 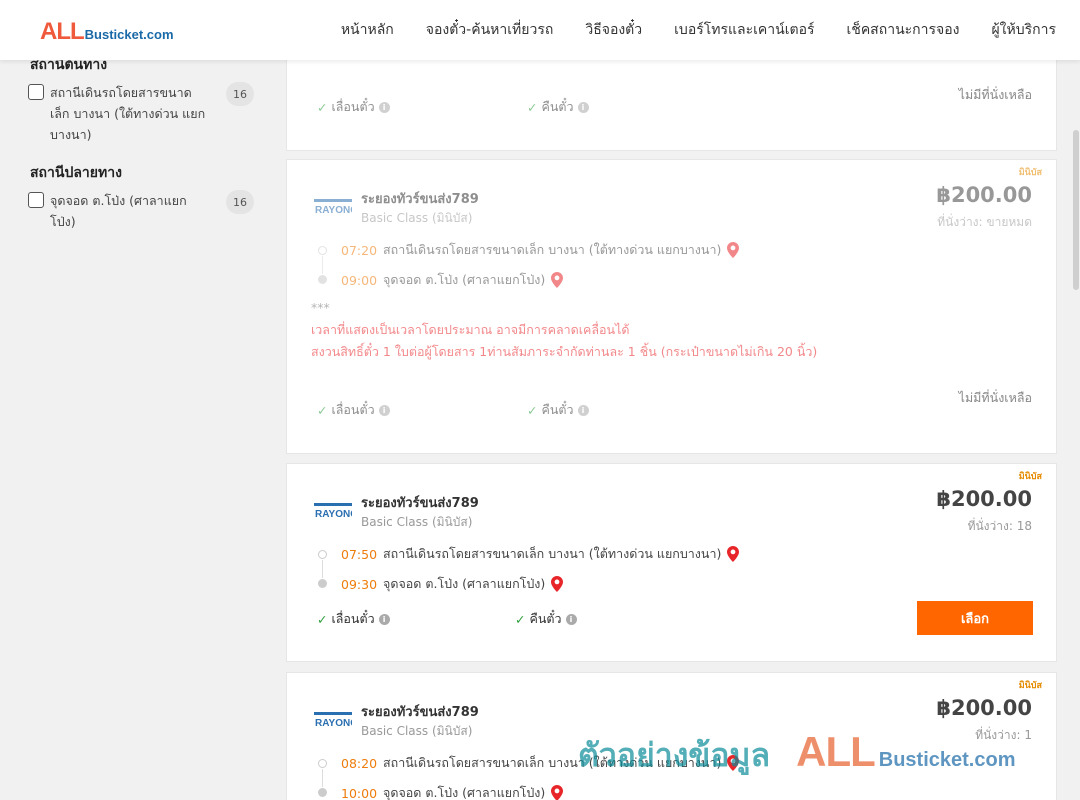 I want to click on select-trip-button: เลือก, so click(x=975, y=618).